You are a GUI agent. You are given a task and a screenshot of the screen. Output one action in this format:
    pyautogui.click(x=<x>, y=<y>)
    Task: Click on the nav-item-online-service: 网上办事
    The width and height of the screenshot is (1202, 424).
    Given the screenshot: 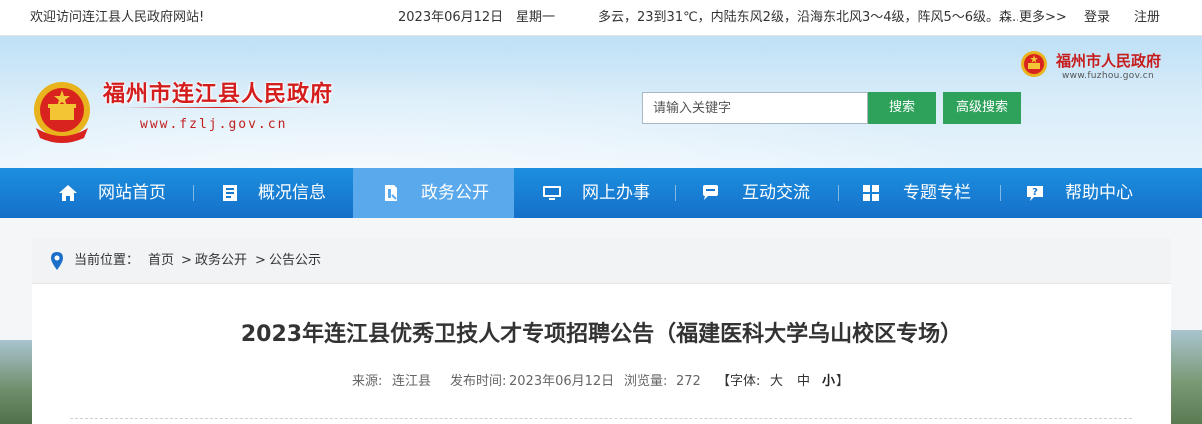 What is the action you would take?
    pyautogui.click(x=595, y=193)
    